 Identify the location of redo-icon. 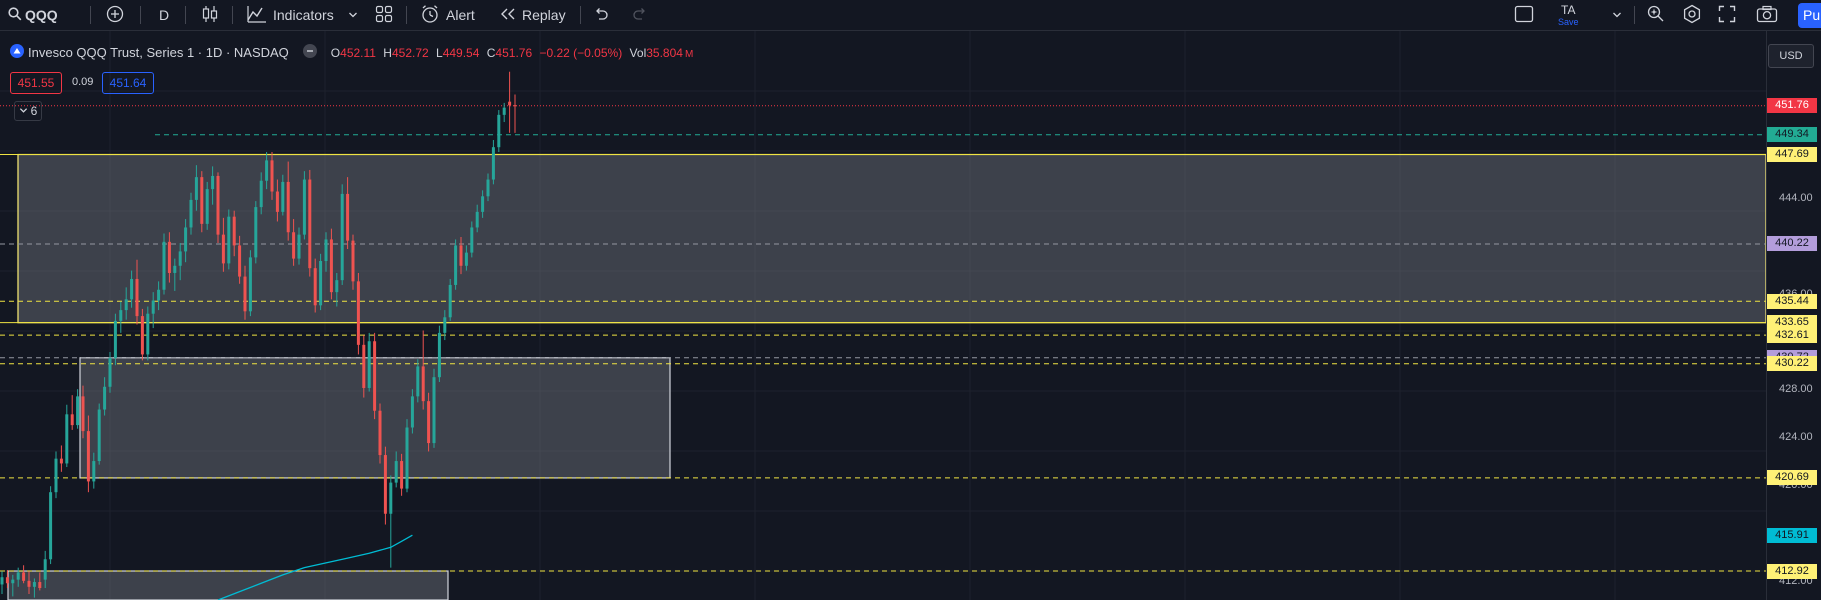
(640, 15).